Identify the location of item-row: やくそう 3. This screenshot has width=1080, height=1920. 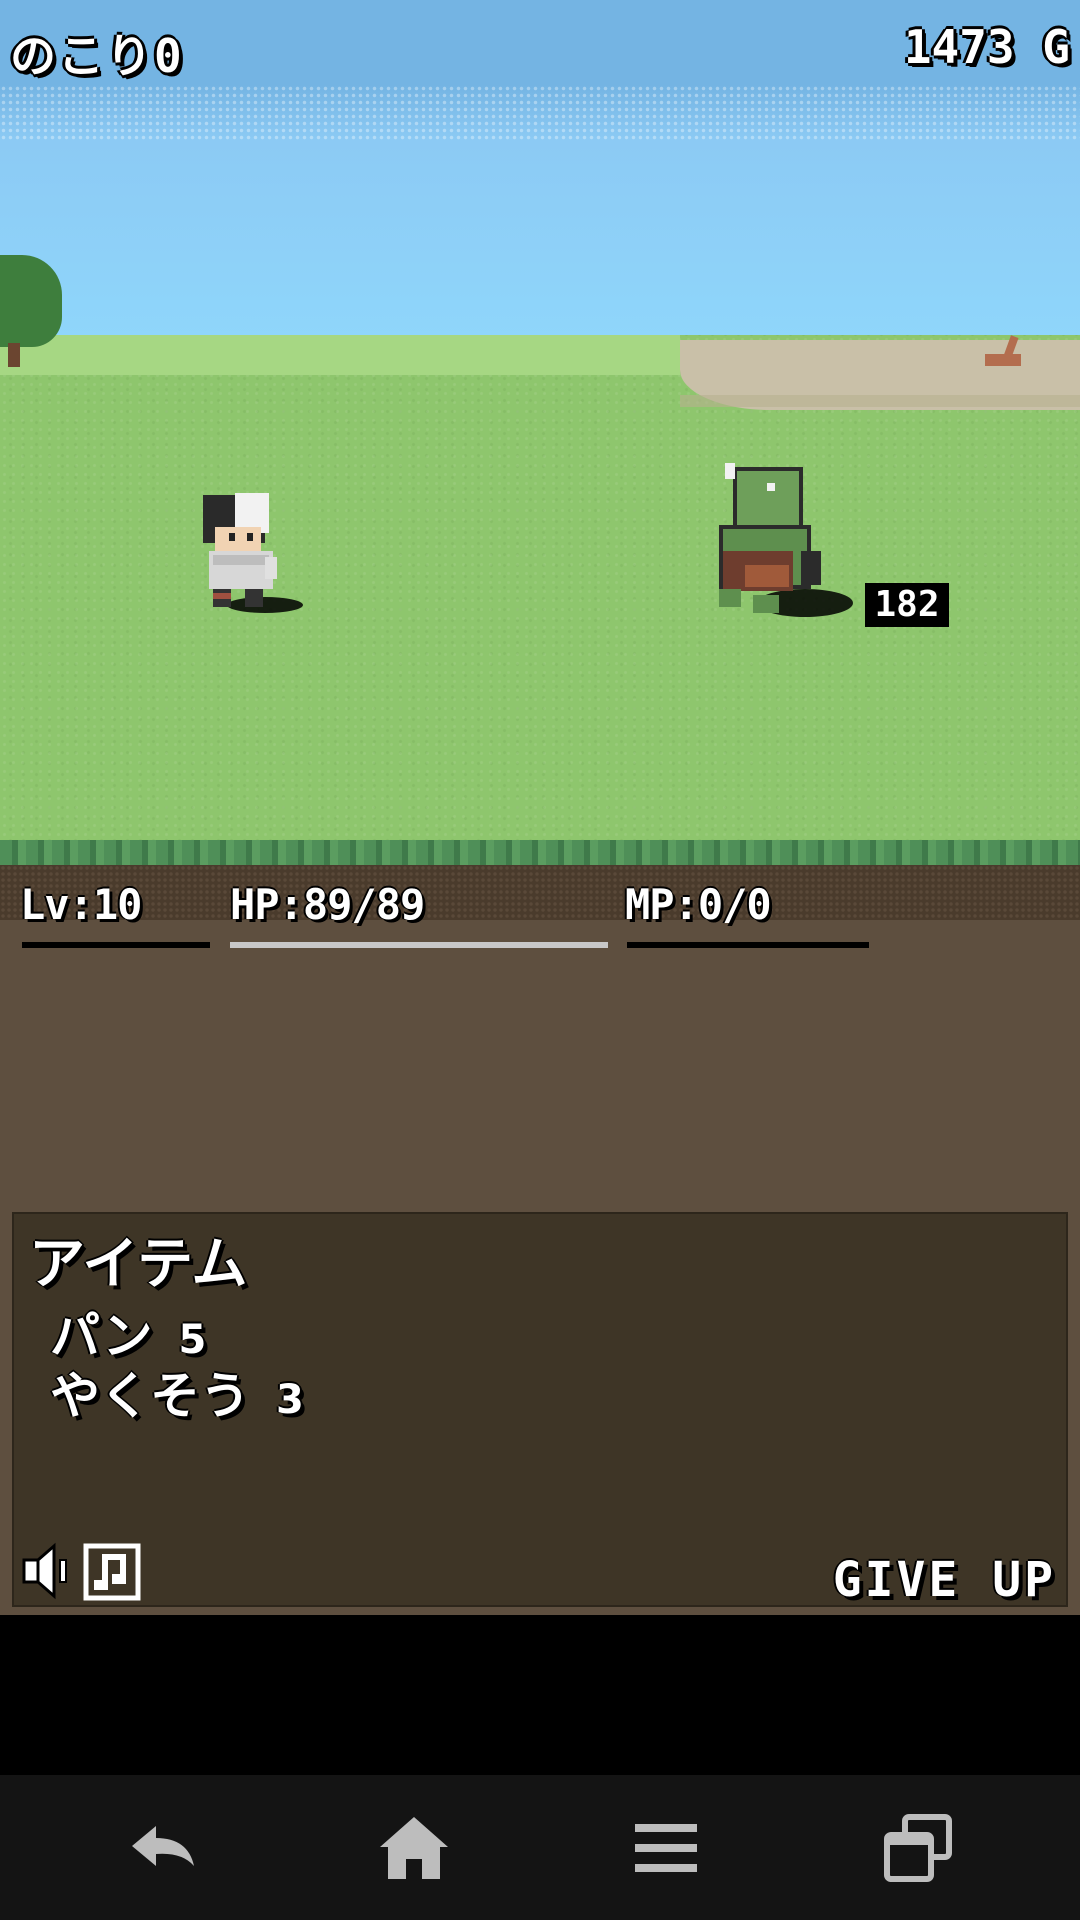
(177, 1392).